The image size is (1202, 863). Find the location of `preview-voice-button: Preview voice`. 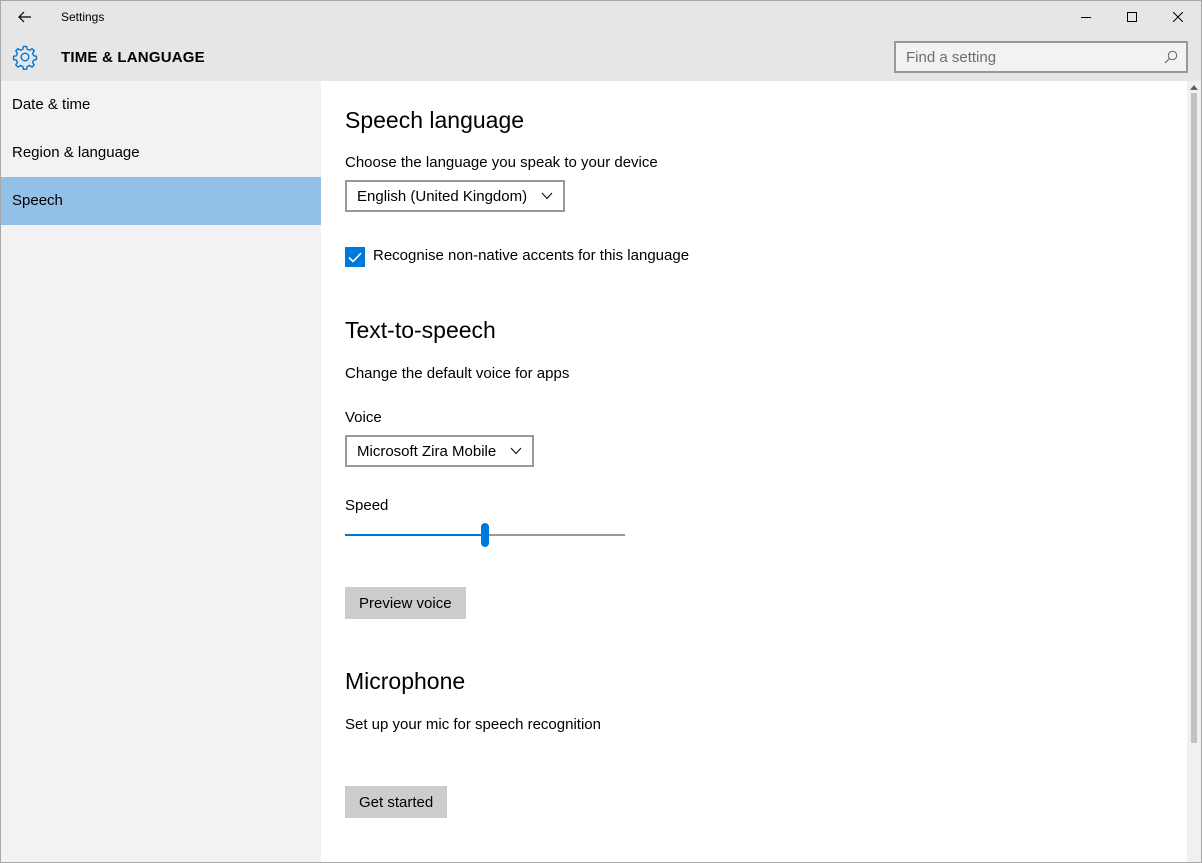

preview-voice-button: Preview voice is located at coordinates (405, 603).